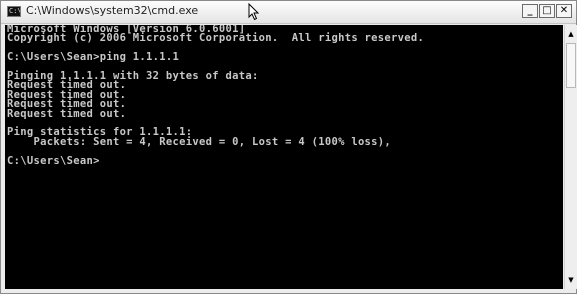  What do you see at coordinates (288, 12) in the screenshot?
I see `title-bar: C:\ C:\Windows\system32\cmd.exe _ □ ✕` at bounding box center [288, 12].